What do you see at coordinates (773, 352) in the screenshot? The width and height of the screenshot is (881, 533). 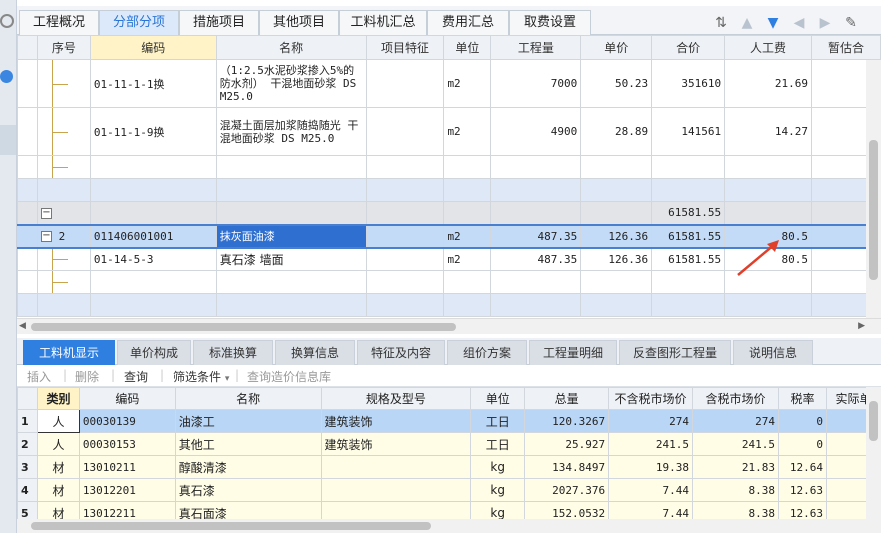 I see `tab-description: 说明信息` at bounding box center [773, 352].